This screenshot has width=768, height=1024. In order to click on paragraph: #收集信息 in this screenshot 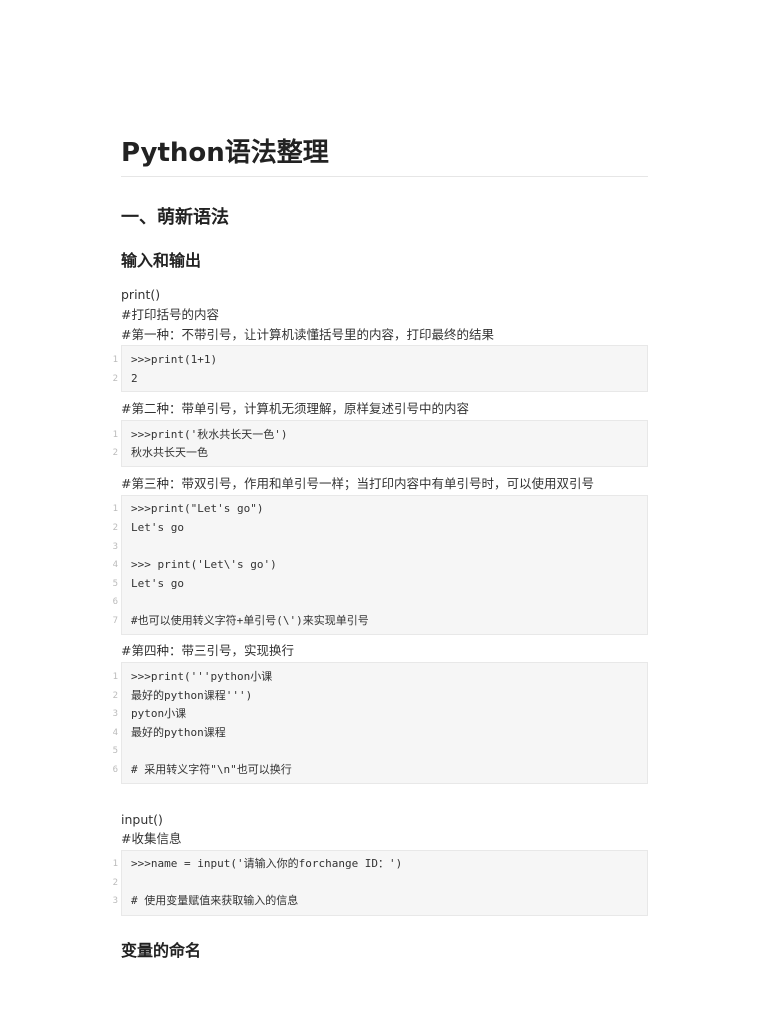, I will do `click(151, 838)`.